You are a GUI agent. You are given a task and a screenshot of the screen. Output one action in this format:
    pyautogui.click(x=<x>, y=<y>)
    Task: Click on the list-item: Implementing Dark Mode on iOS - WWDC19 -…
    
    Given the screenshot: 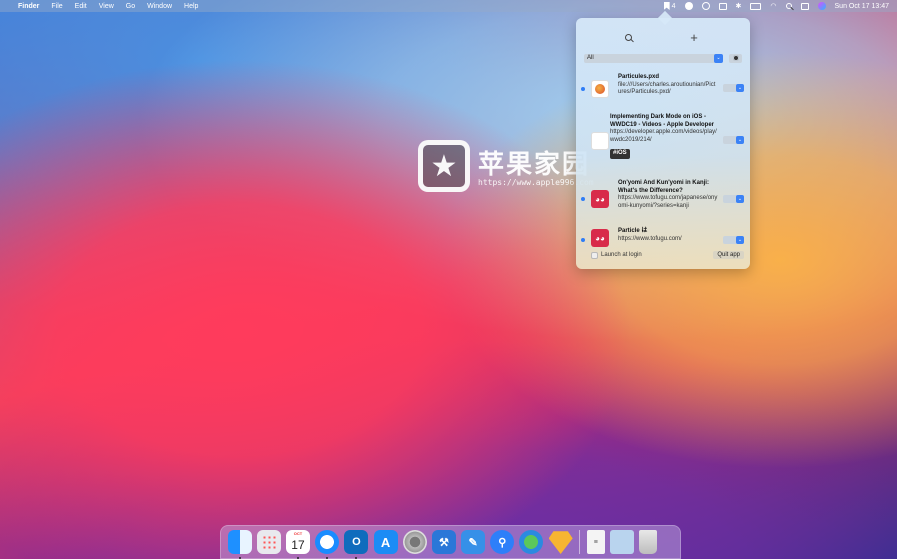 What is the action you would take?
    pyautogui.click(x=663, y=142)
    